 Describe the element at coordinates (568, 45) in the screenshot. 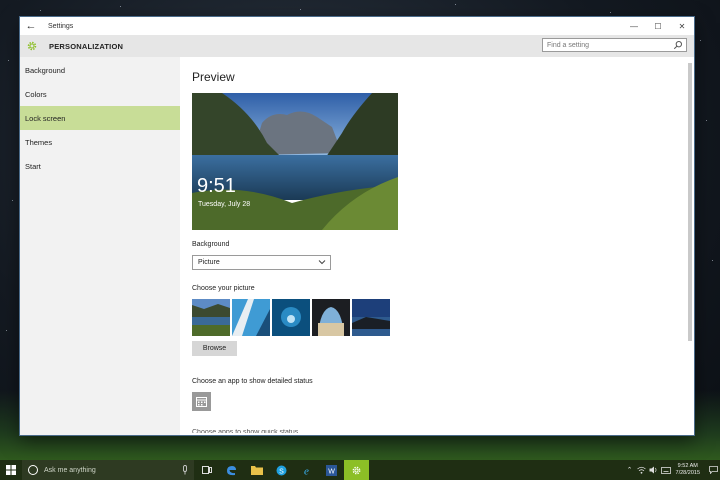

I see `search-placeholder: Find a setting` at that location.